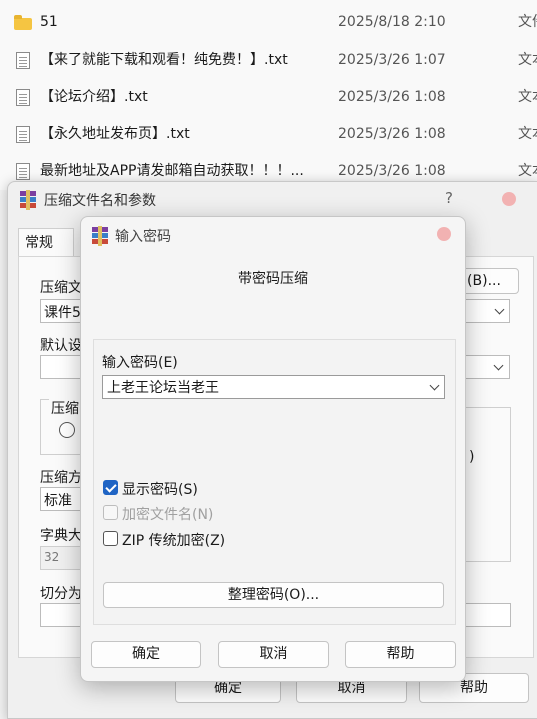 This screenshot has width=537, height=719. What do you see at coordinates (58, 501) in the screenshot?
I see `method-value: 标准` at bounding box center [58, 501].